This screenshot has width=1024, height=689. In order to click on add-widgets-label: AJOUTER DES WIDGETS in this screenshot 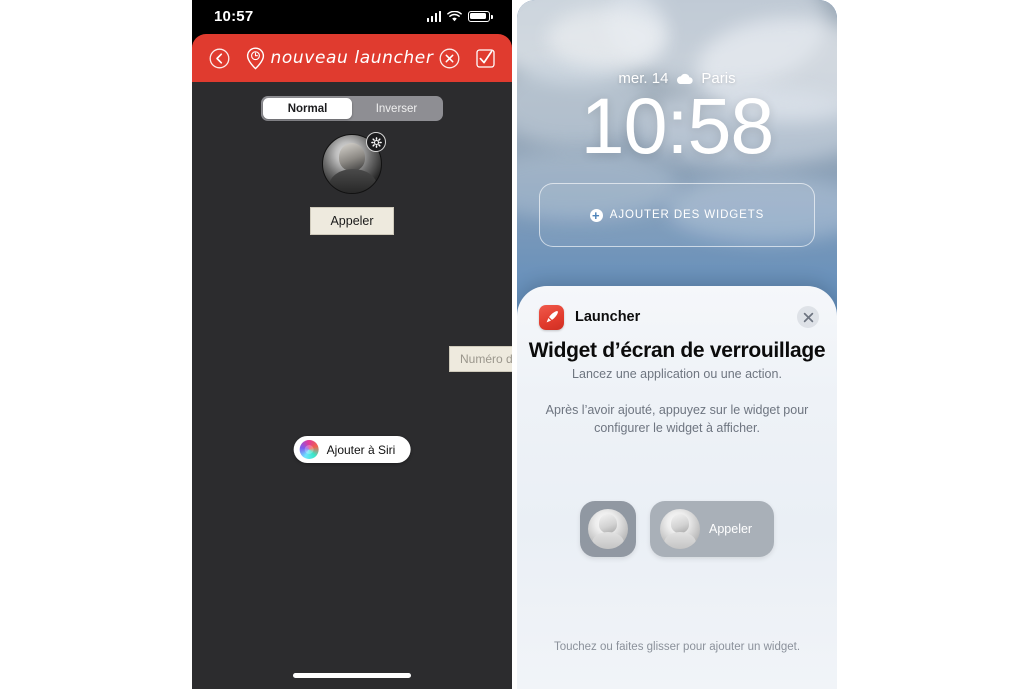, I will do `click(687, 215)`.